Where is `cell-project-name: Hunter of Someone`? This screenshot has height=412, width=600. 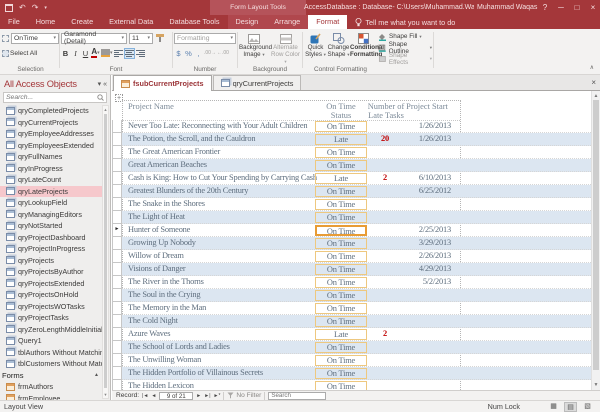
cell-project-name: Hunter of Someone is located at coordinates (279, 230).